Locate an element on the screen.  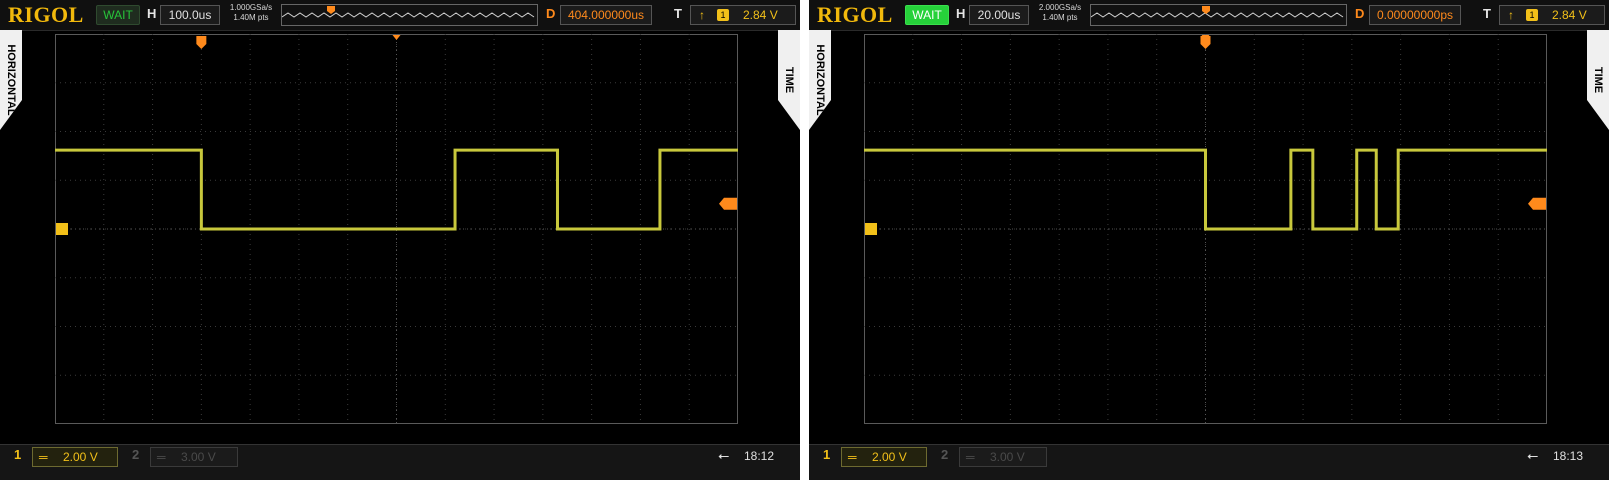
sample-rate: 1.000GSa/s is located at coordinates (251, 7).